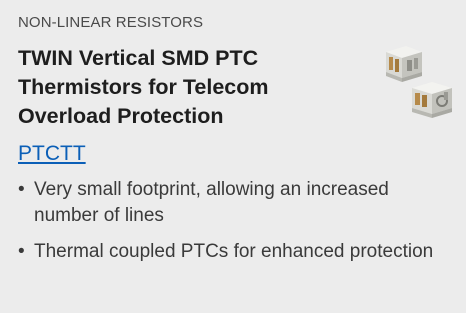  What do you see at coordinates (111, 22) in the screenshot?
I see `category-label: NON-LINEAR RESISTORS` at bounding box center [111, 22].